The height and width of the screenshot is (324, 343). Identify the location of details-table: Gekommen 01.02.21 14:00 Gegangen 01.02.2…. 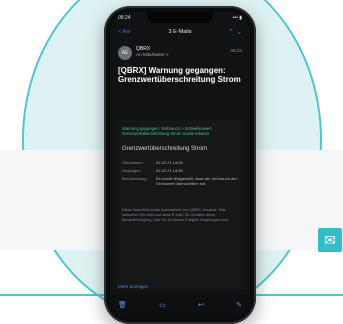
(180, 174).